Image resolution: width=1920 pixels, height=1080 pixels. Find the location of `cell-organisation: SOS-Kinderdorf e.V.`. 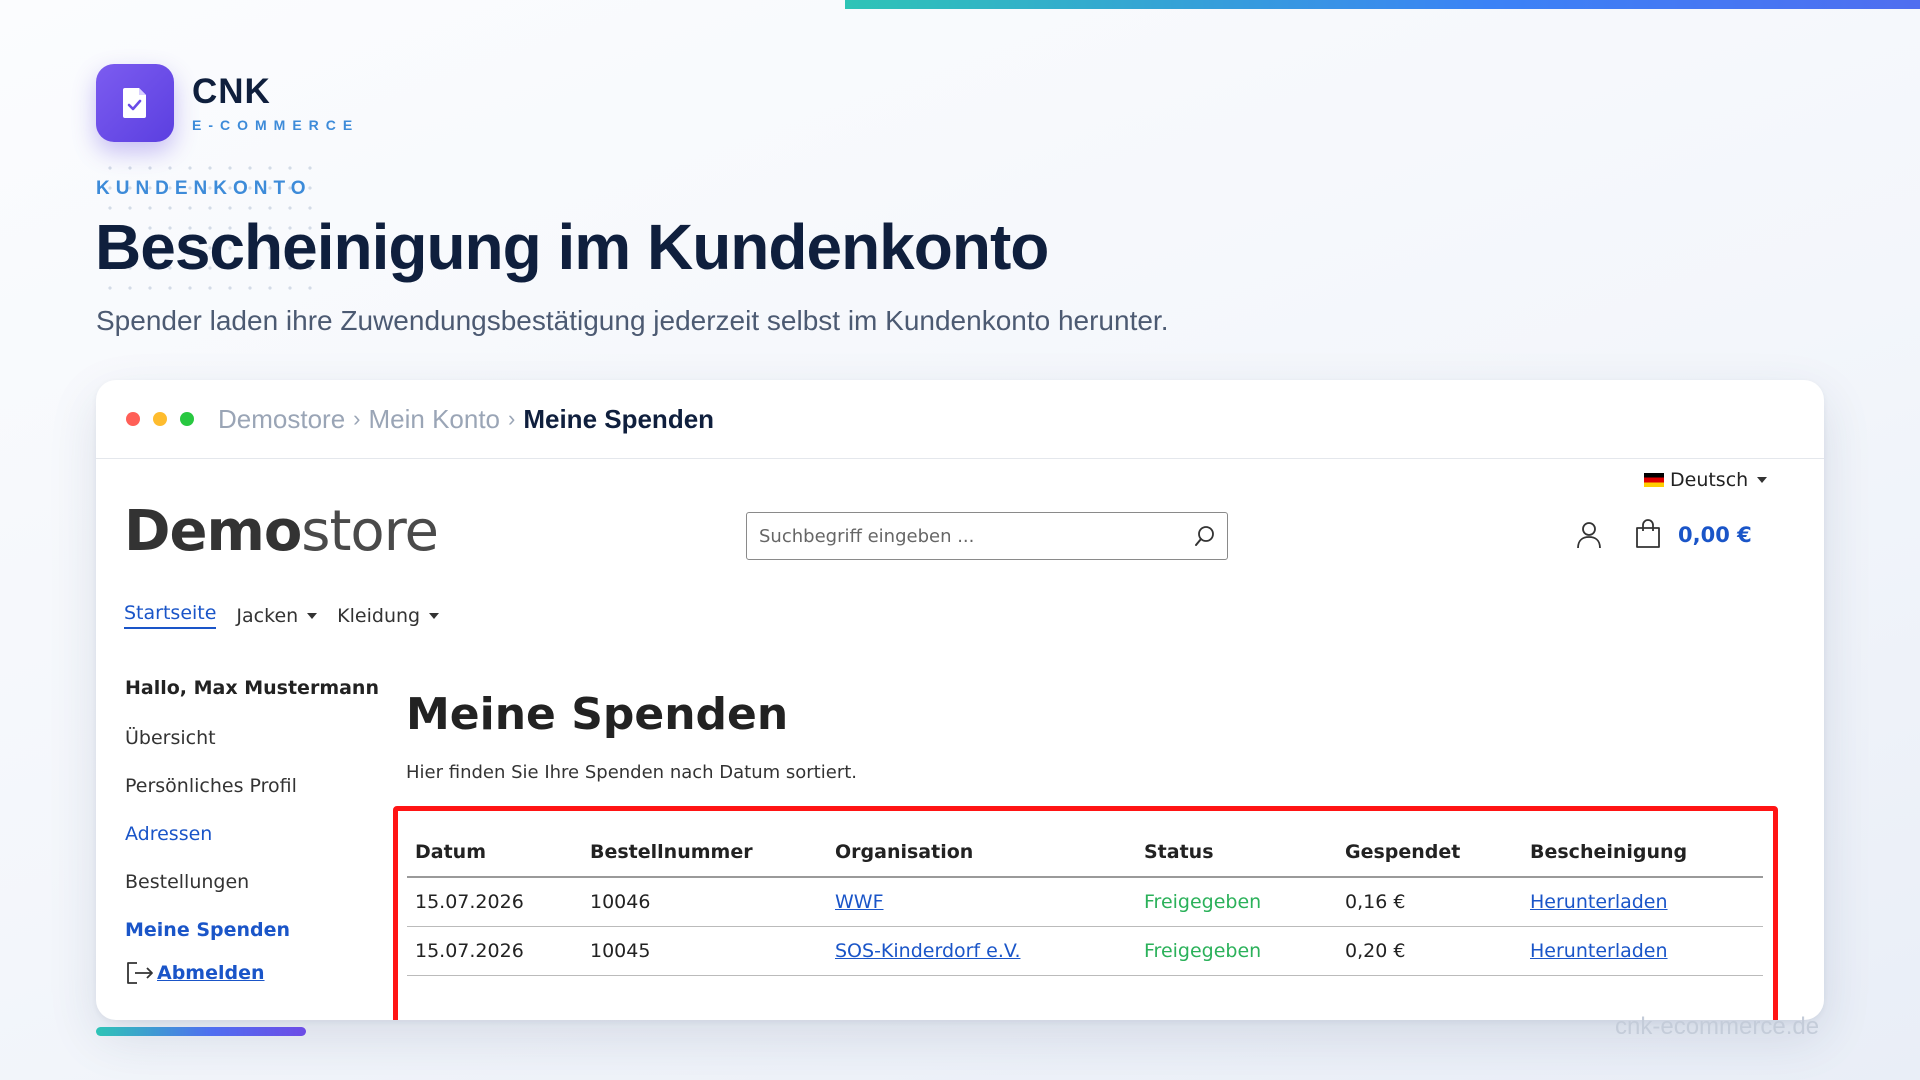

cell-organisation: SOS-Kinderdorf e.V. is located at coordinates (981, 951).